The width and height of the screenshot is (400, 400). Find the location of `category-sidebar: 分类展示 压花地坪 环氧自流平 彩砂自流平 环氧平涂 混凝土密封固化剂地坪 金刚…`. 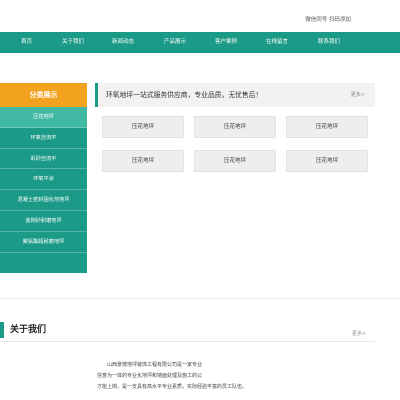

category-sidebar: 分类展示 压花地坪 环氧自流平 彩砂自流平 环氧平涂 混凝土密封固化剂地坪 金刚… is located at coordinates (43, 178).